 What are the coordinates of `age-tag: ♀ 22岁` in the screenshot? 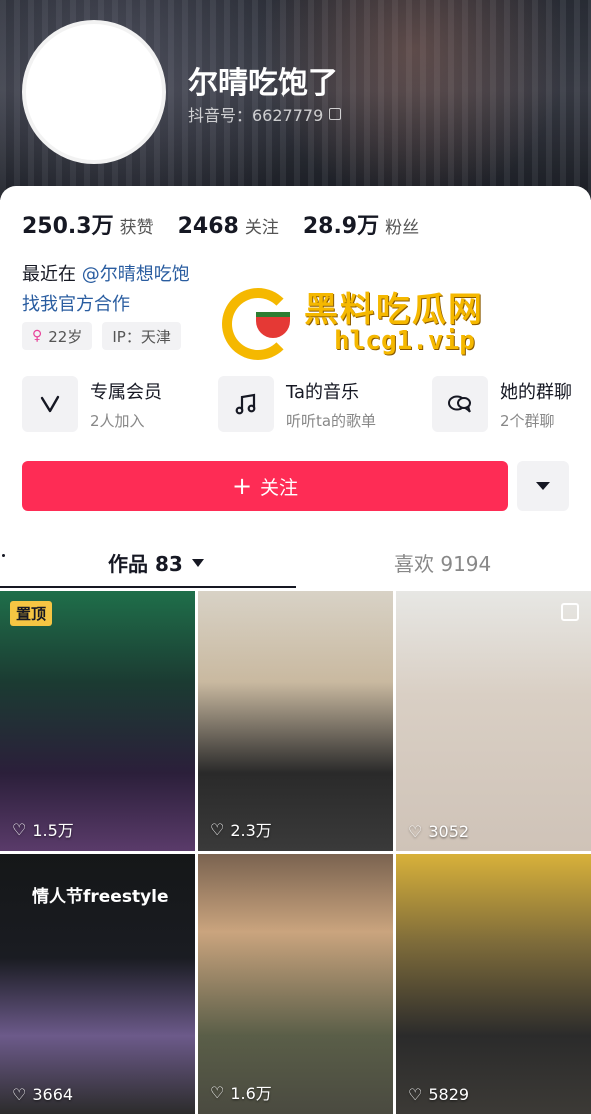 It's located at (57, 336).